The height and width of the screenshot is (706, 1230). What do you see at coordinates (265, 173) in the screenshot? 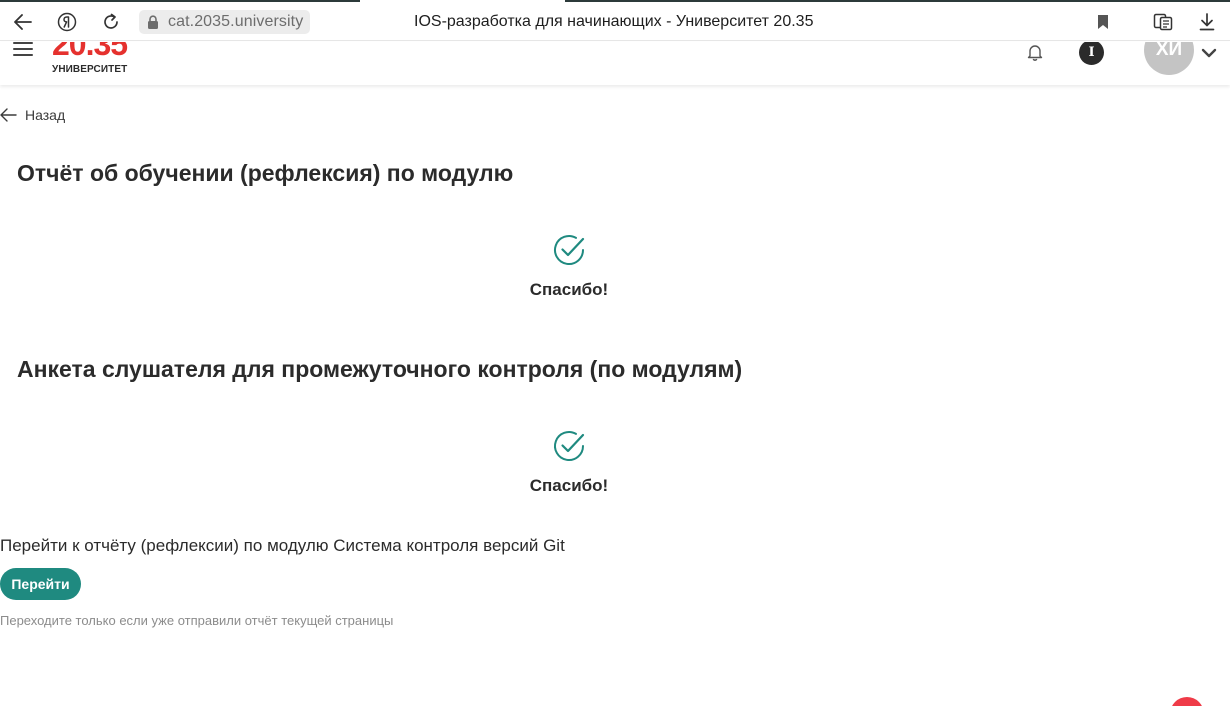
I see `section-title-reflection: Отчёт об обучении (рефлексия) по модулю` at bounding box center [265, 173].